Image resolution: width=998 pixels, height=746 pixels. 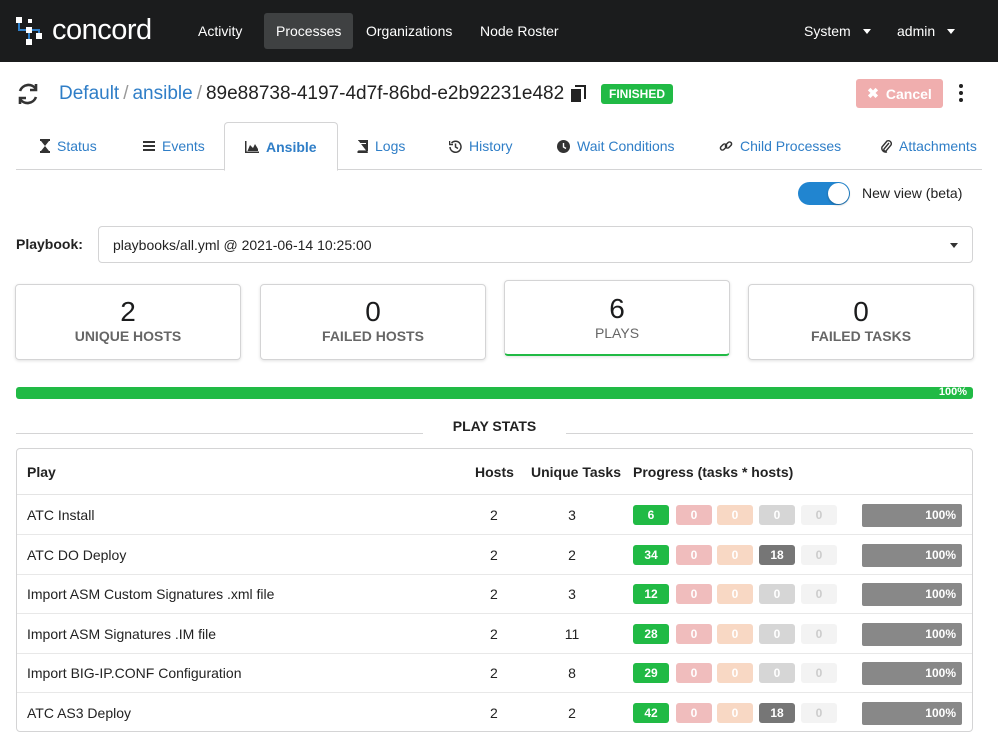 What do you see at coordinates (77, 554) in the screenshot?
I see `play-name: ATC DO Deploy` at bounding box center [77, 554].